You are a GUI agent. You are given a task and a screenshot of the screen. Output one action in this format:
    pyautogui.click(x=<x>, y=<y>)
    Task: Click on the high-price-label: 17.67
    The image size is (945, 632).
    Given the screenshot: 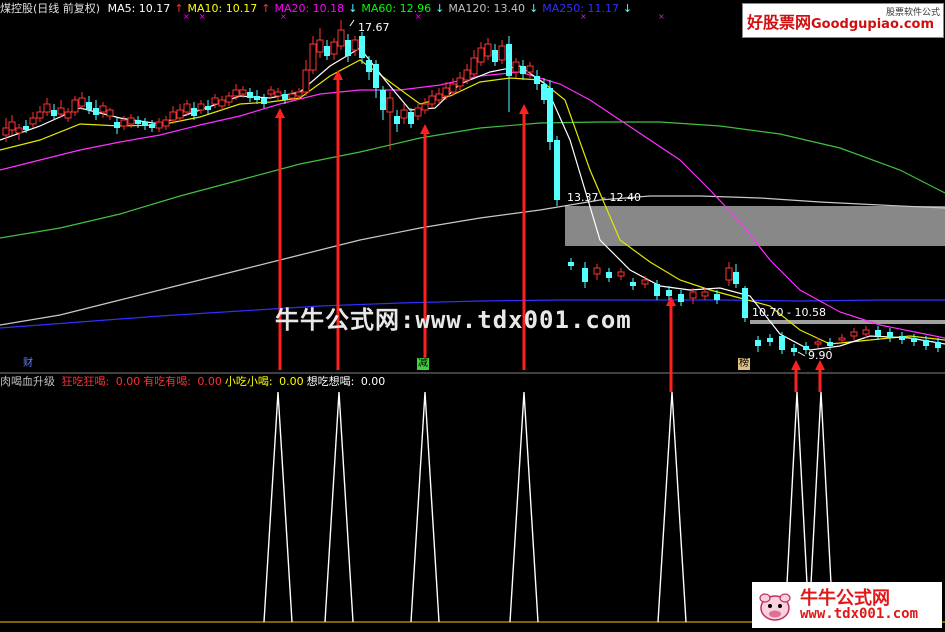 What is the action you would take?
    pyautogui.click(x=374, y=27)
    